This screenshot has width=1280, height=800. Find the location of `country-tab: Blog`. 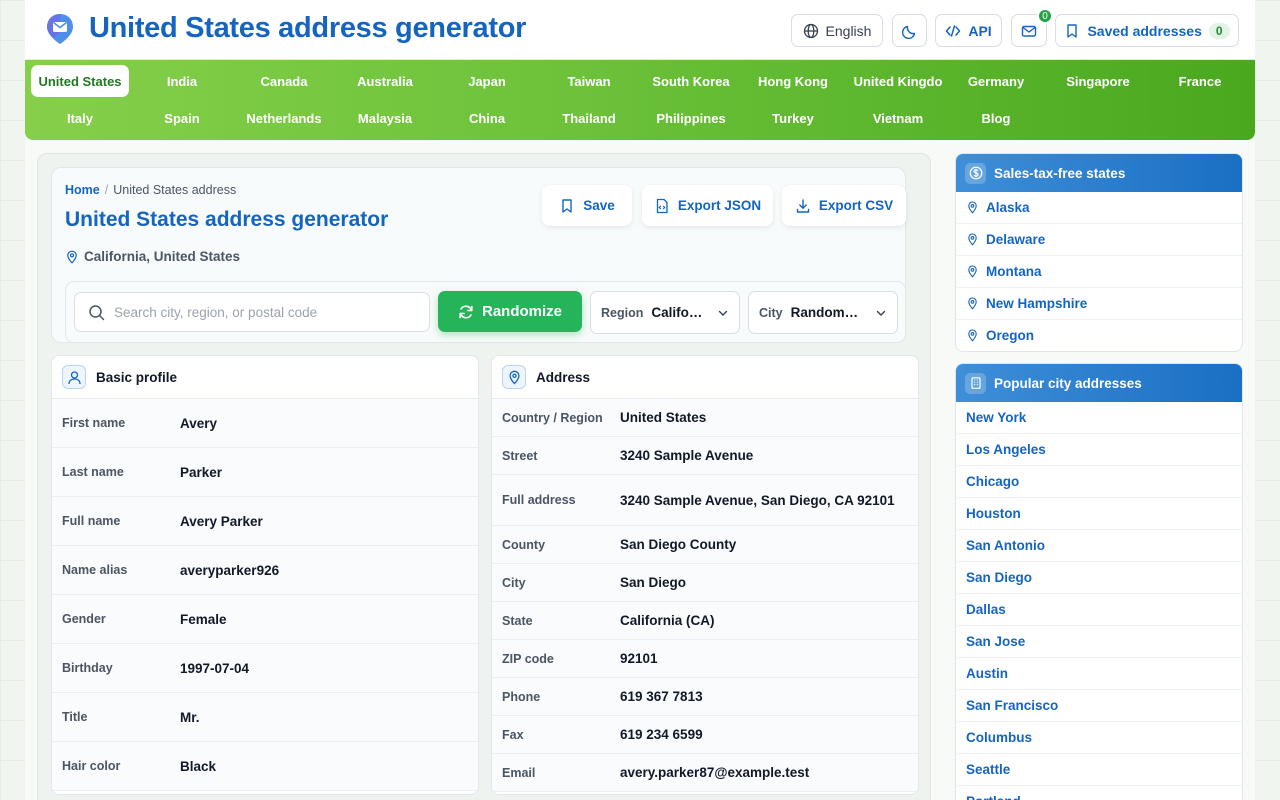

country-tab: Blog is located at coordinates (996, 118).